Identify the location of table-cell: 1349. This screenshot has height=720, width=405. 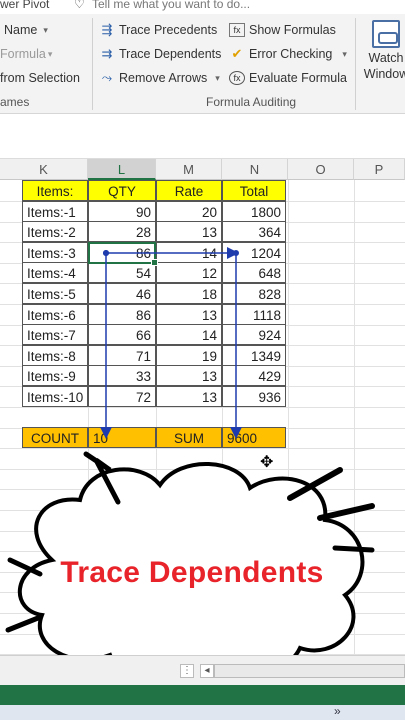
(254, 355).